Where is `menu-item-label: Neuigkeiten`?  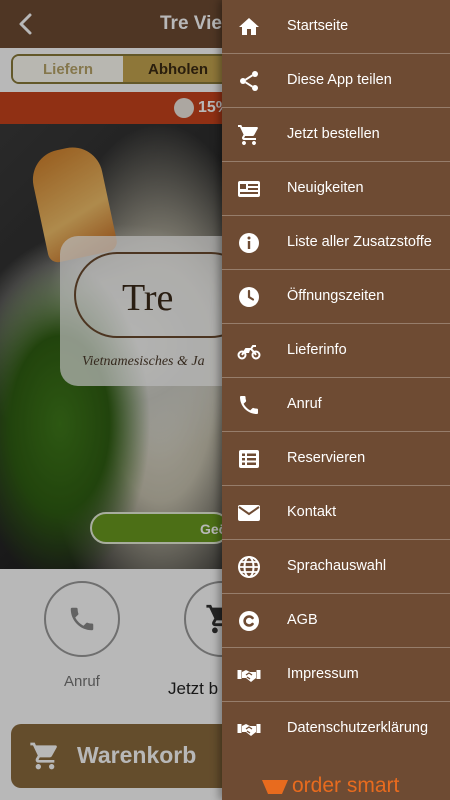 menu-item-label: Neuigkeiten is located at coordinates (325, 188).